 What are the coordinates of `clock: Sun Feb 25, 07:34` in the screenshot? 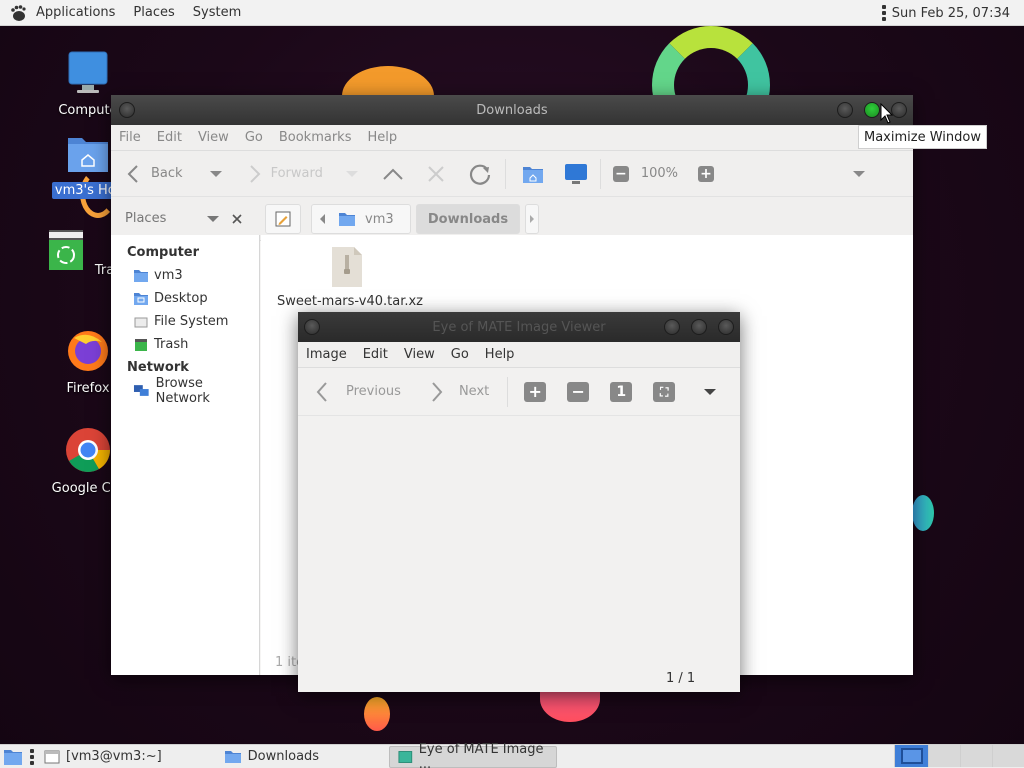 It's located at (951, 13).